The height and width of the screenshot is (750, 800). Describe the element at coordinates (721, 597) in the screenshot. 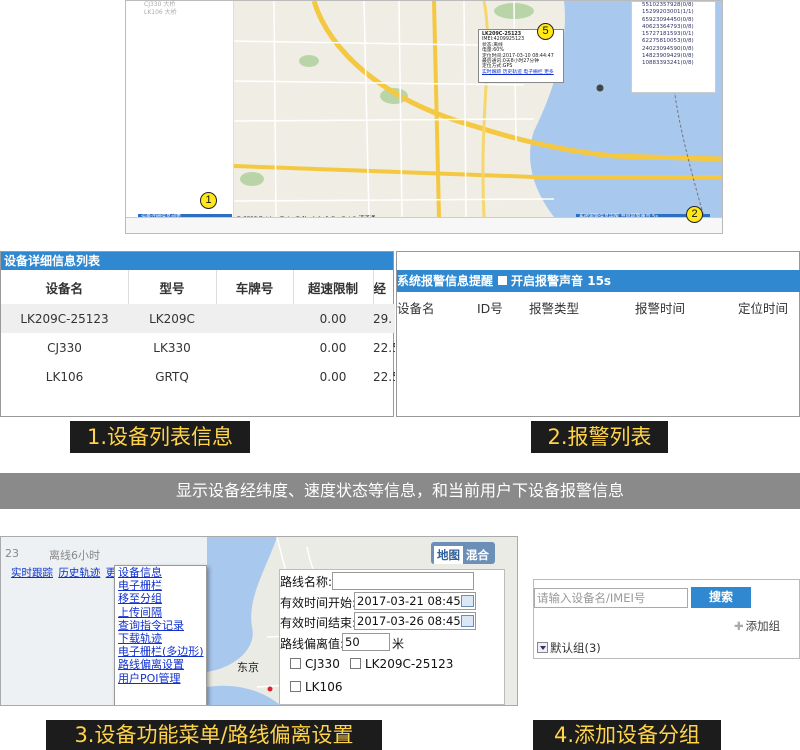

I see `search-button: 搜索` at that location.